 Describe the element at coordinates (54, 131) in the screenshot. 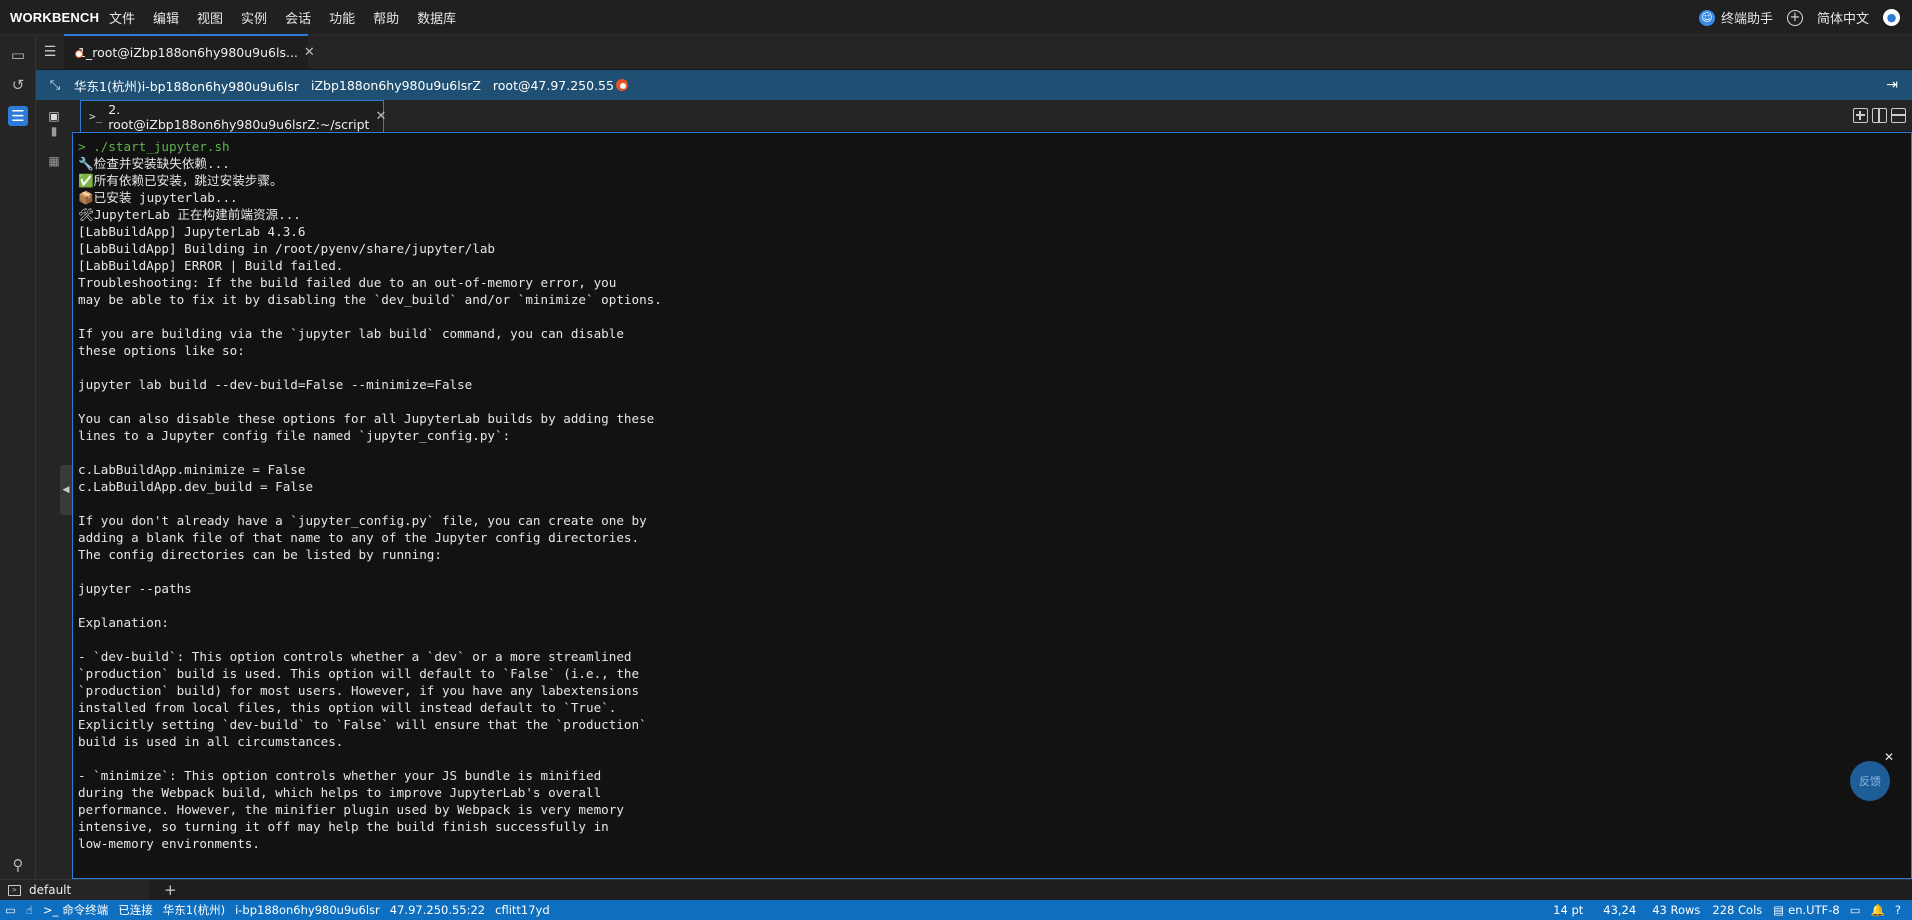

I see `file-icon: ▮` at that location.